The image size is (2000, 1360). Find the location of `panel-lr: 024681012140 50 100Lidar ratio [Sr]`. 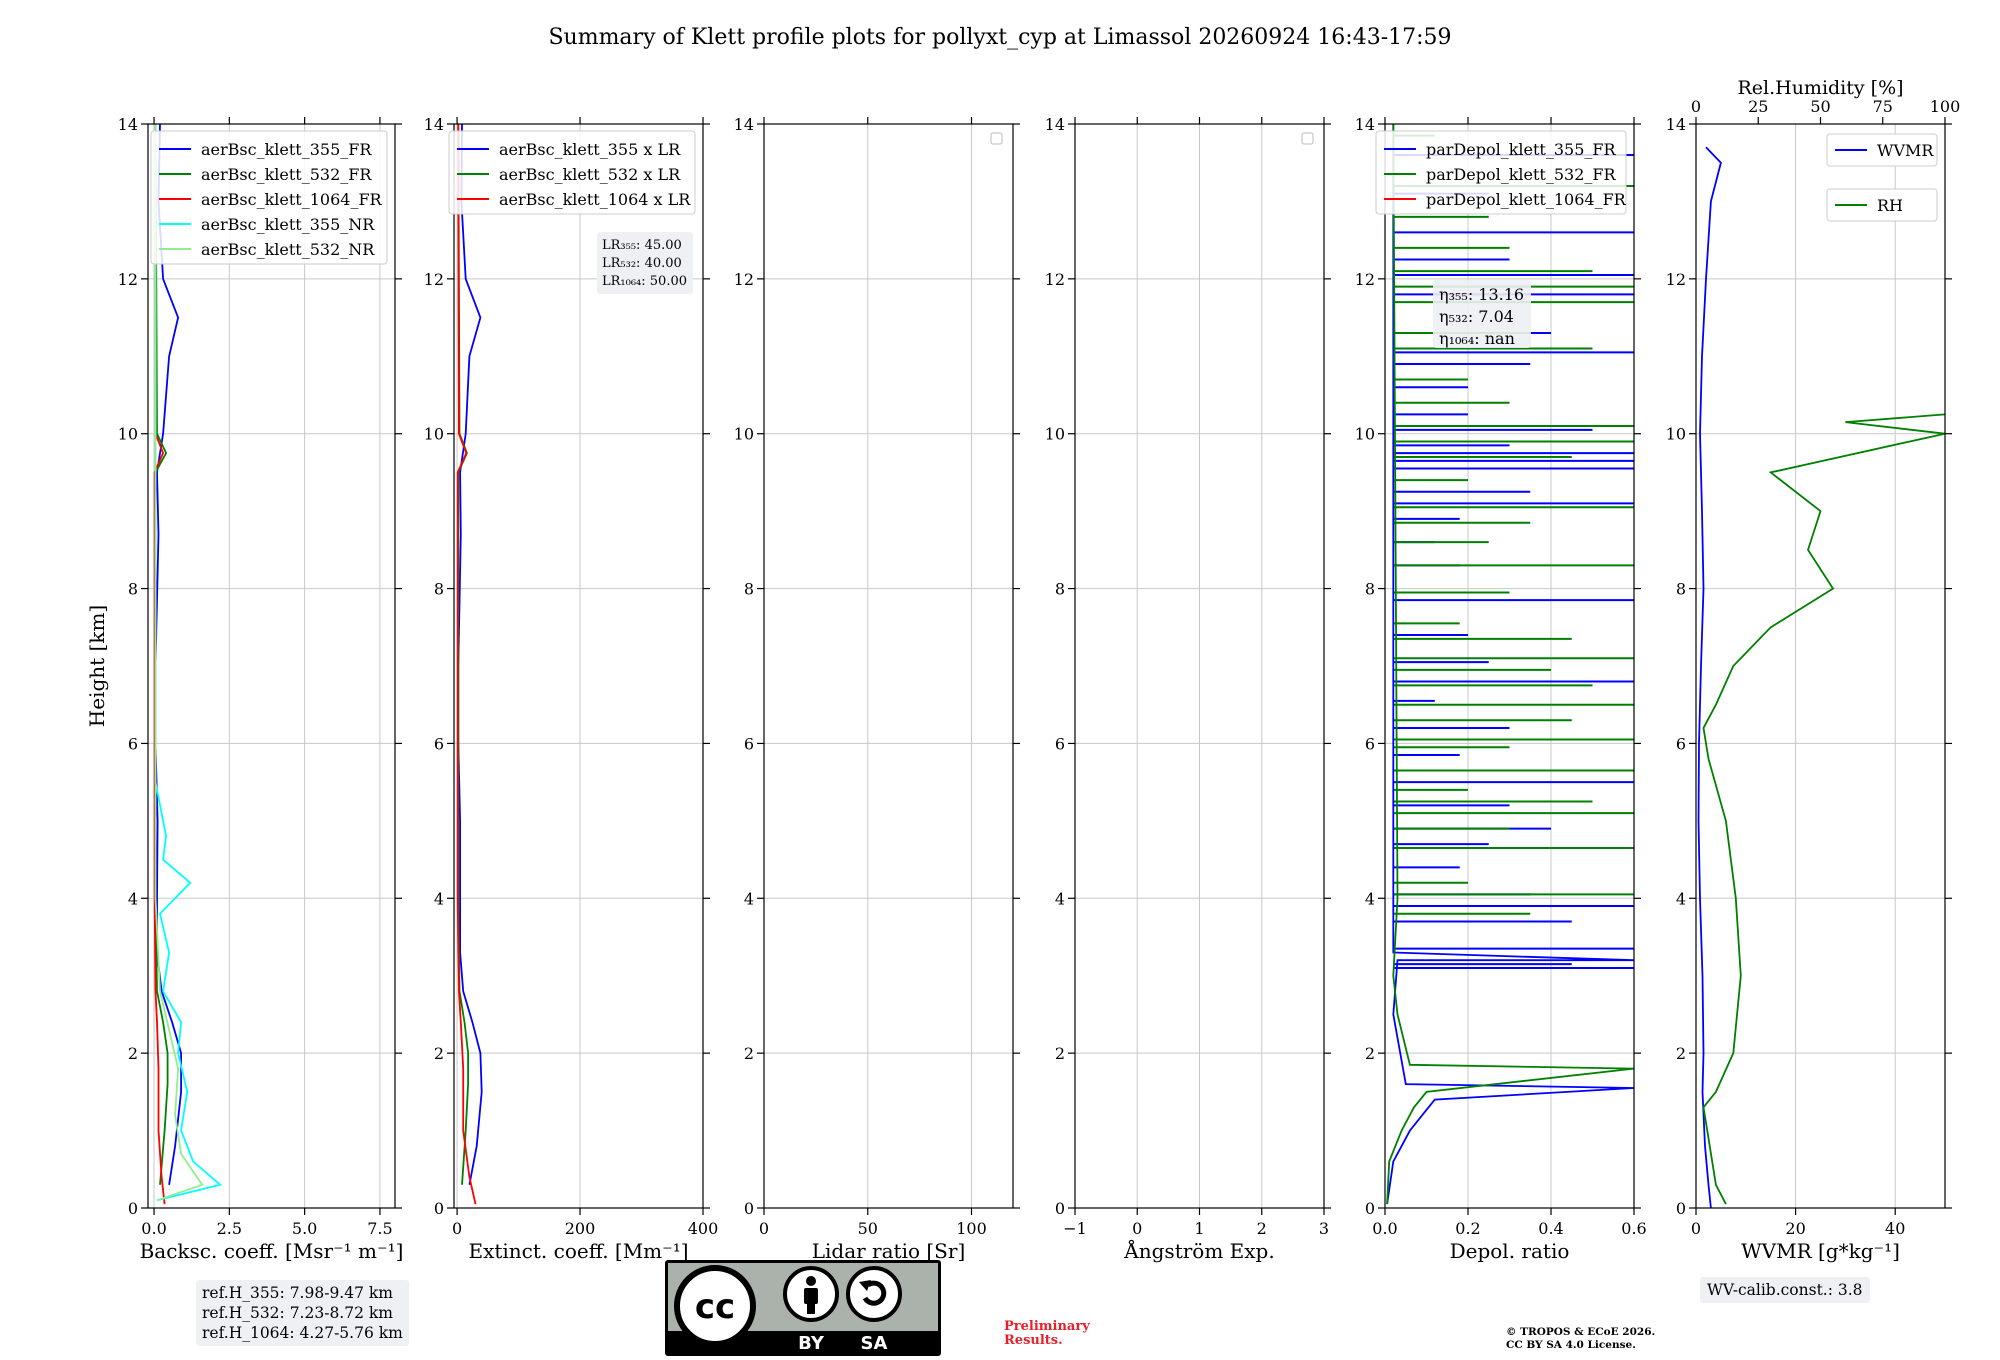

panel-lr: 024681012140 50 100Lidar ratio [Sr] is located at coordinates (877, 689).